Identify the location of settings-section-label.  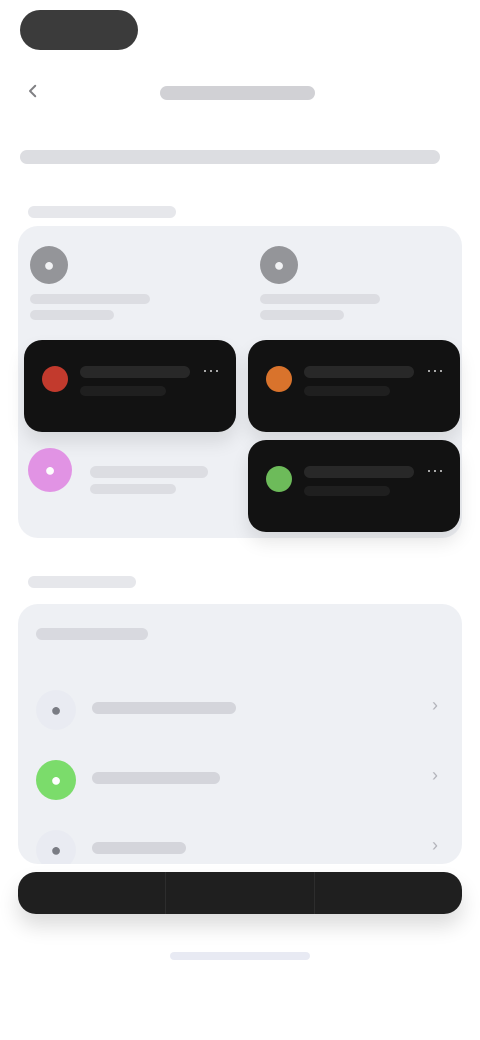
(82, 582).